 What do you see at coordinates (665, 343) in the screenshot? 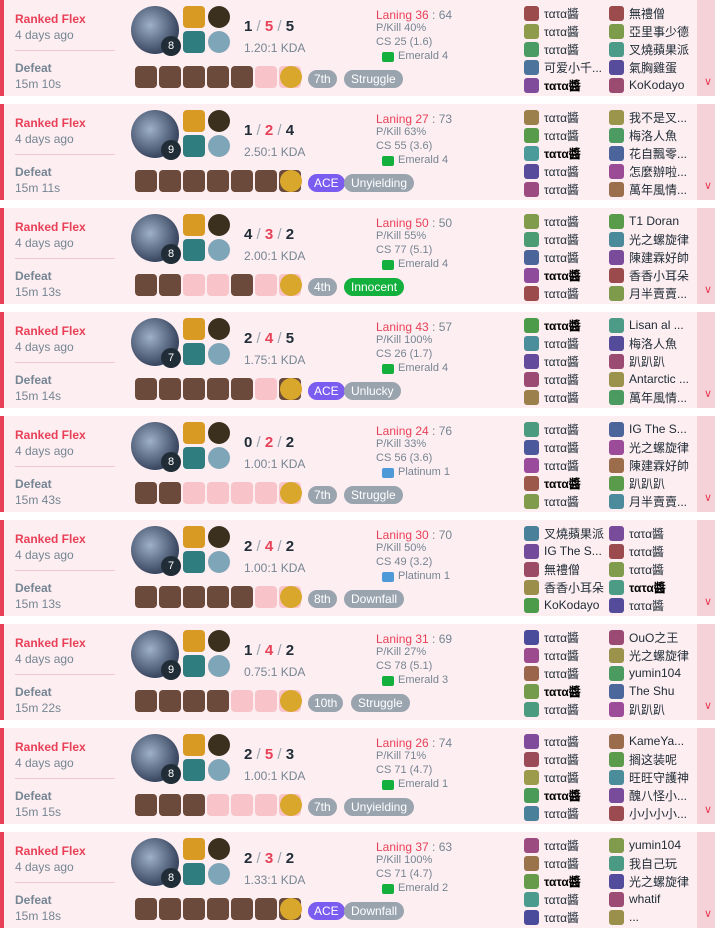
I see `player-name: 梅洛人魚` at bounding box center [665, 343].